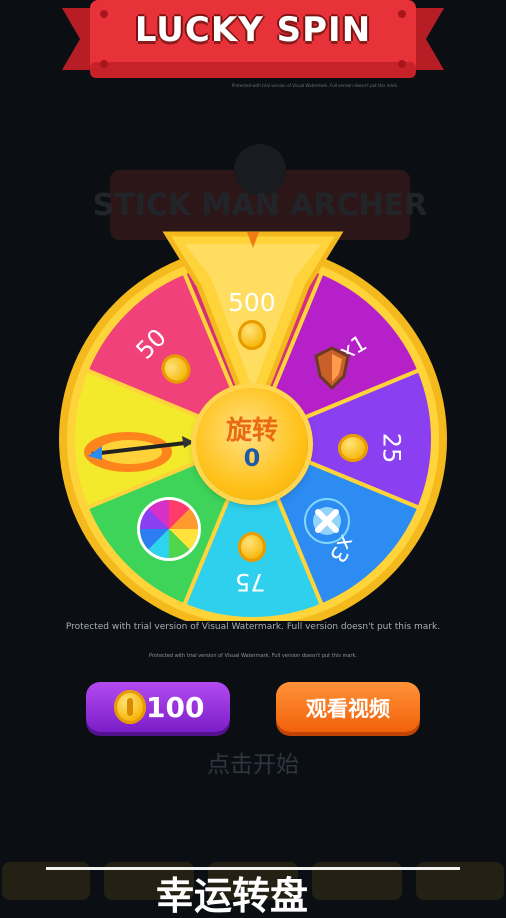 The image size is (506, 918). I want to click on watch-video-button: 观看视频, so click(348, 707).